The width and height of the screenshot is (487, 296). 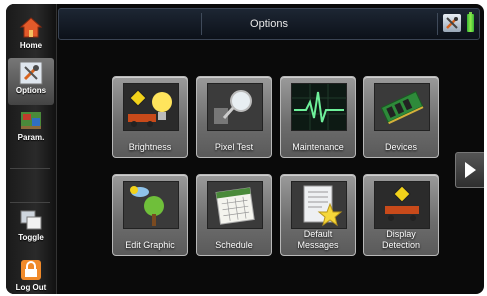 What do you see at coordinates (400, 147) in the screenshot?
I see `tile-label: Devices` at bounding box center [400, 147].